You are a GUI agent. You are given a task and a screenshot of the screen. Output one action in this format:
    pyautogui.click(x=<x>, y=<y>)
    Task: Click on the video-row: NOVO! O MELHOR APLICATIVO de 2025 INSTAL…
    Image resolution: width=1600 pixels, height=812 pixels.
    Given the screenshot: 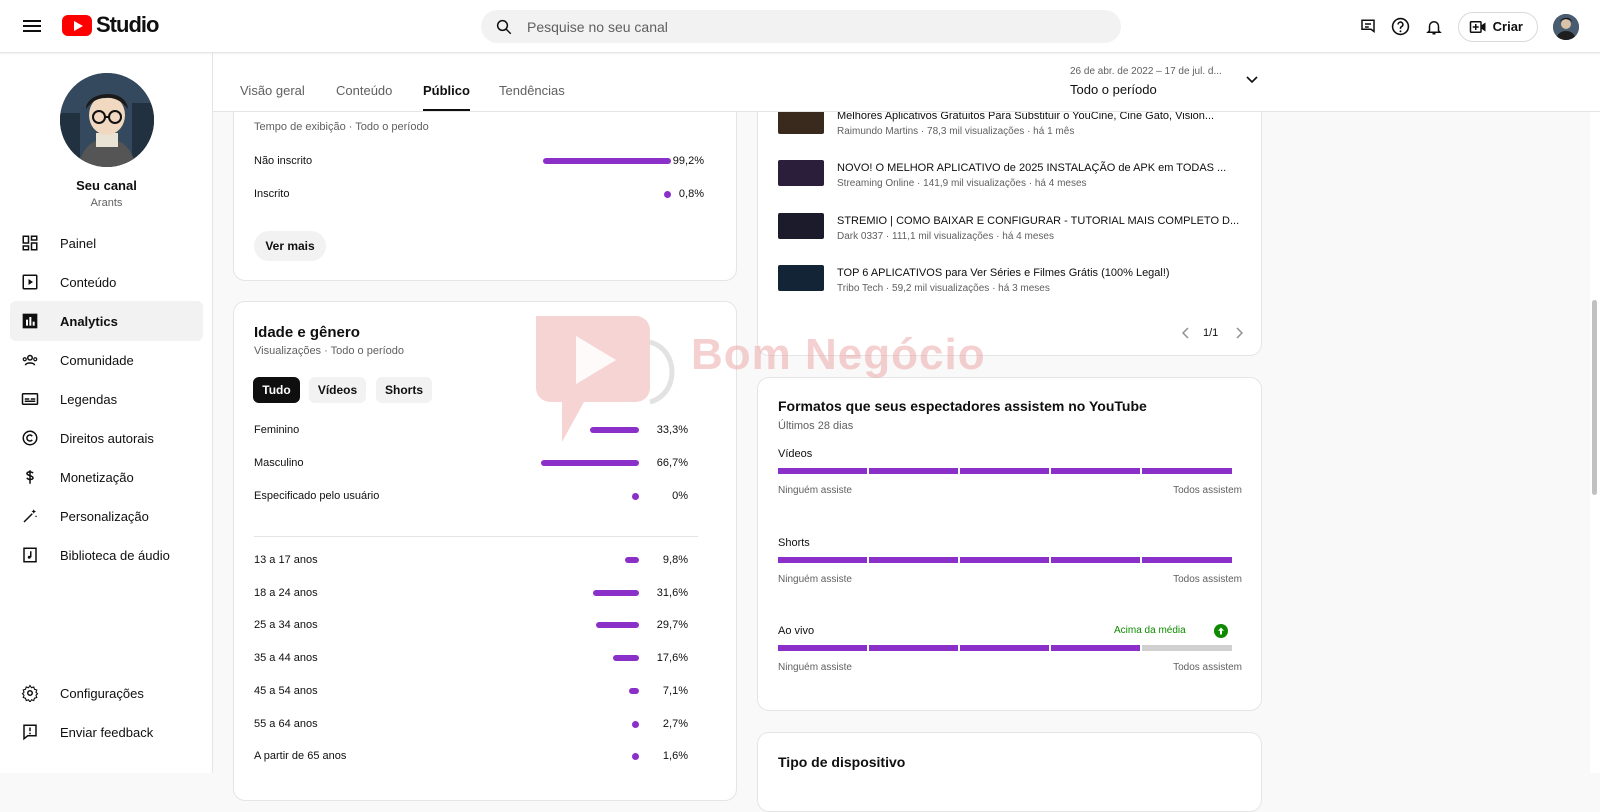 What is the action you would take?
    pyautogui.click(x=1010, y=178)
    